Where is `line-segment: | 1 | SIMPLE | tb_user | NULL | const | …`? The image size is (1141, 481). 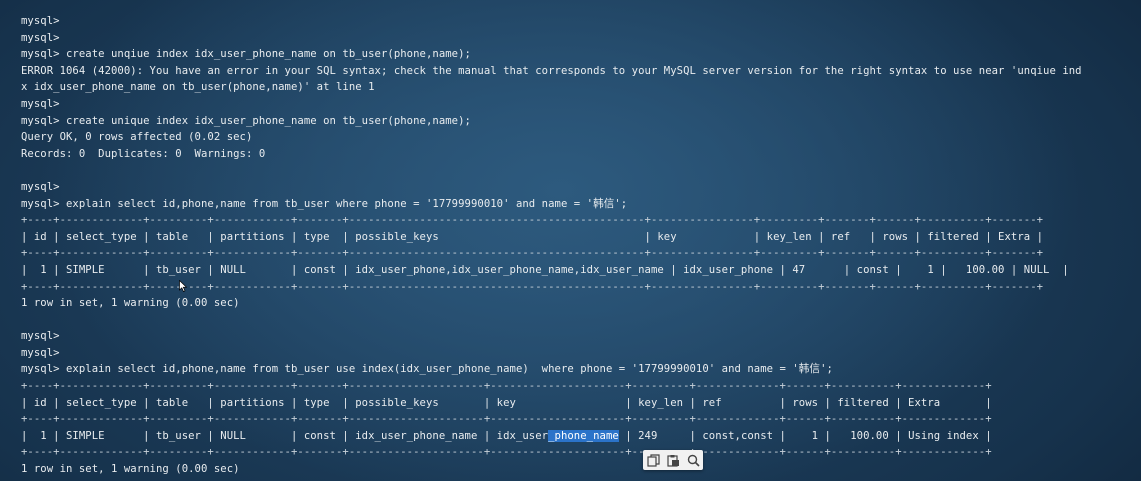 line-segment: | 1 | SIMPLE | tb_user | NULL | const | … is located at coordinates (285, 435).